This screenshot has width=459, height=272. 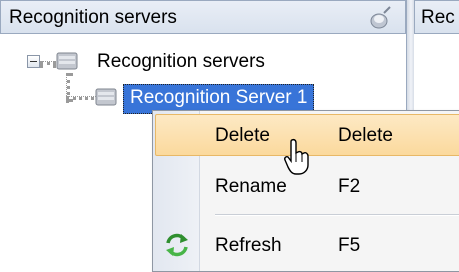 What do you see at coordinates (365, 135) in the screenshot?
I see `menu-item-shortcut: Delete` at bounding box center [365, 135].